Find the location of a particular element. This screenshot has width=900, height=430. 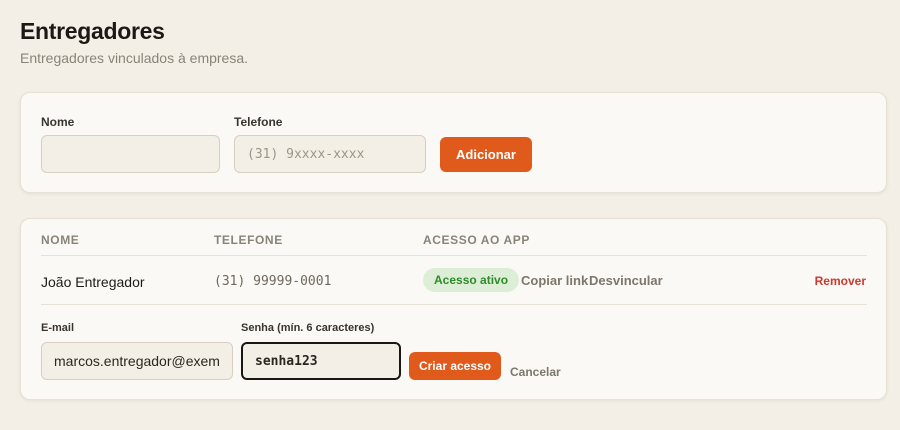

page-subtitle: Entregadores vinculados à empresa. is located at coordinates (134, 58).